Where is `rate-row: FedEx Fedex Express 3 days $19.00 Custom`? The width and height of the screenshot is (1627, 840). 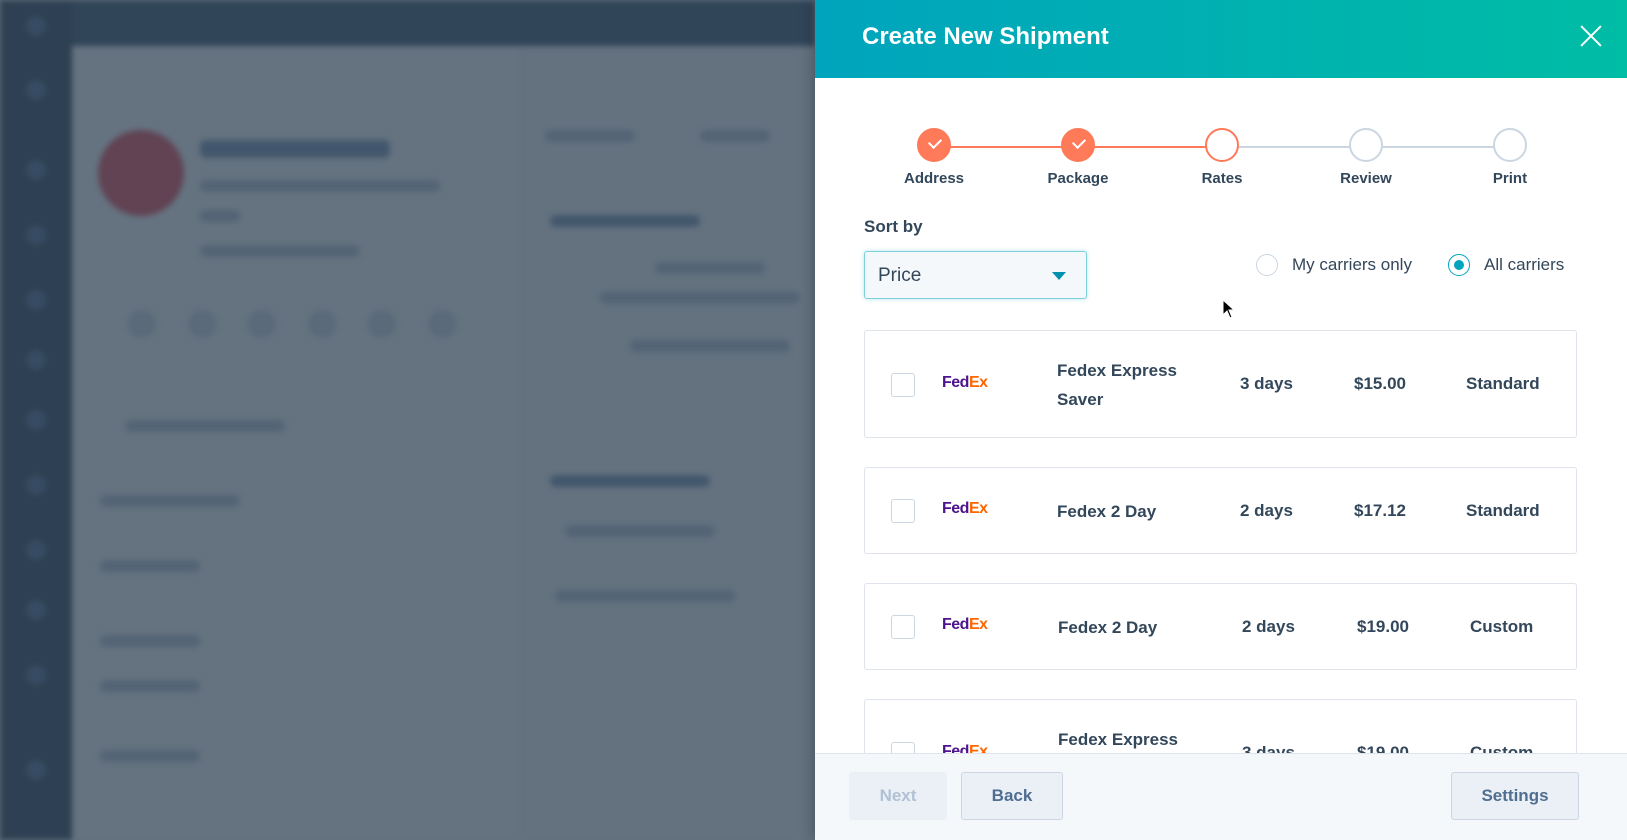 rate-row: FedEx Fedex Express 3 days $19.00 Custom is located at coordinates (1220, 726).